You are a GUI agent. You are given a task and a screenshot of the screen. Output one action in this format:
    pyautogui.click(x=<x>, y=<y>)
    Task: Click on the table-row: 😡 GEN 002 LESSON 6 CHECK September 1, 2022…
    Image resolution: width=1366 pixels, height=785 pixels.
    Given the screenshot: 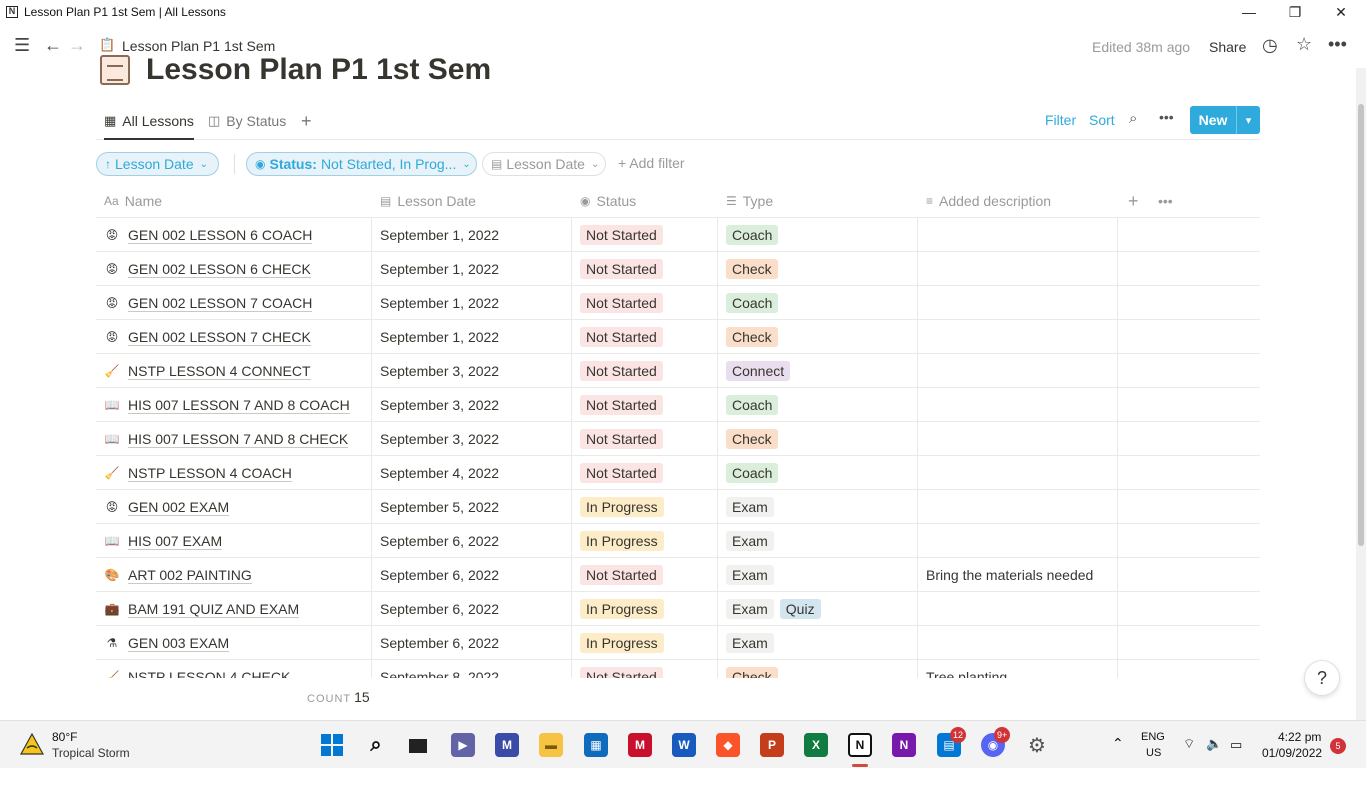 What is the action you would take?
    pyautogui.click(x=678, y=269)
    